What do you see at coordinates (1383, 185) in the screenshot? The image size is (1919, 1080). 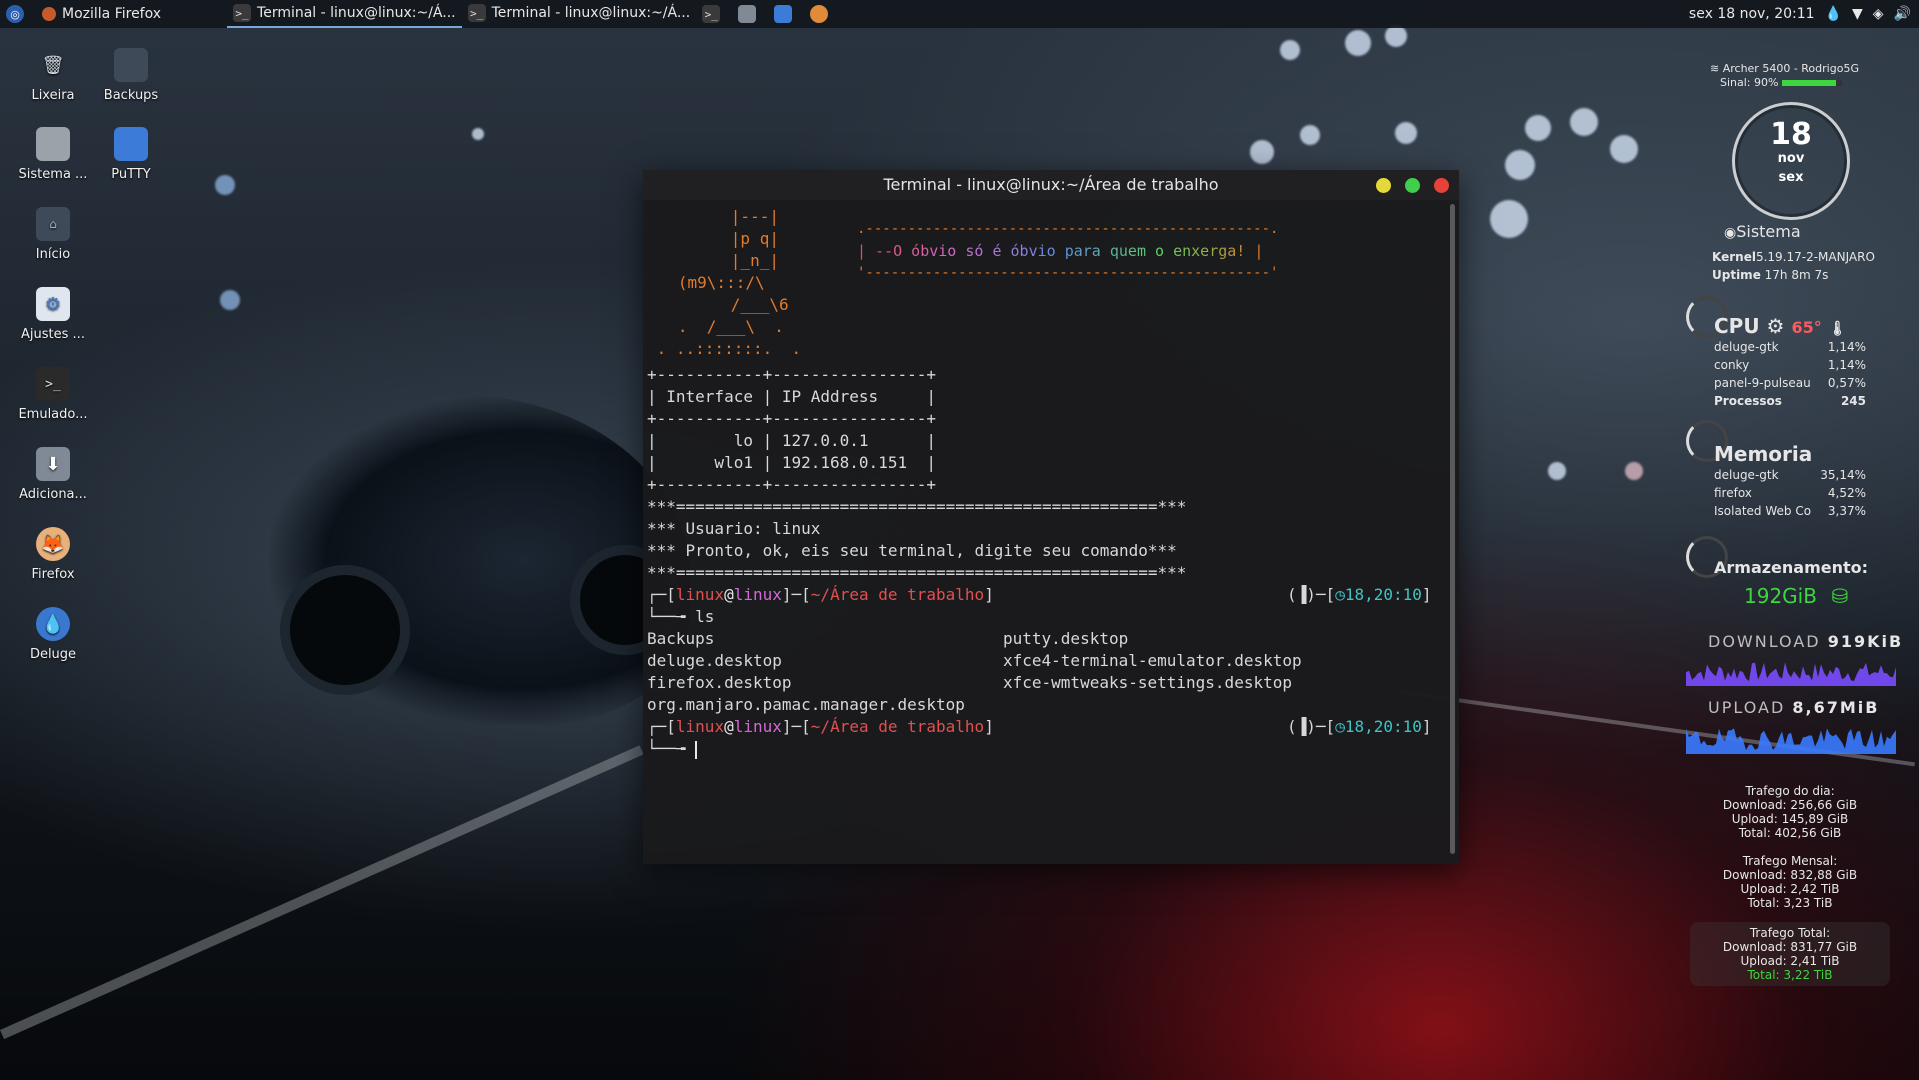 I see `minimize-button` at bounding box center [1383, 185].